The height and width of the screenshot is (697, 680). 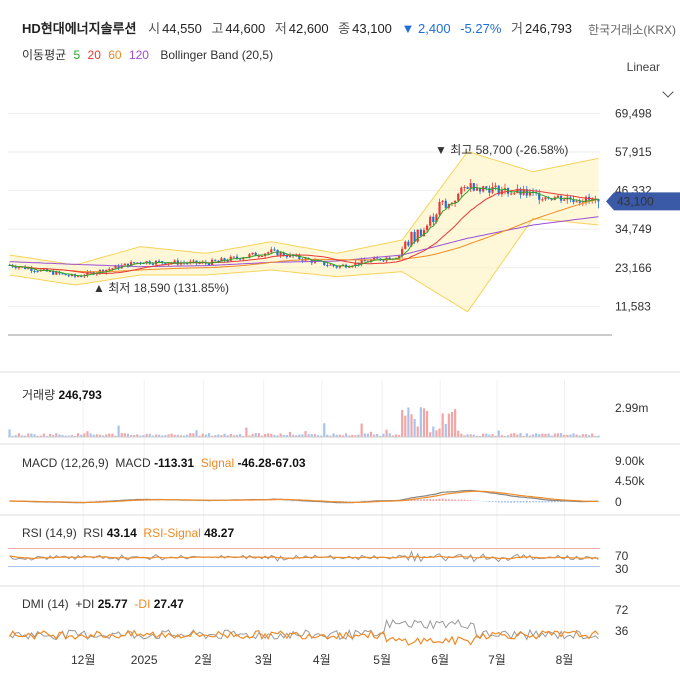 What do you see at coordinates (622, 556) in the screenshot?
I see `rsi-axis-tick-label: 70` at bounding box center [622, 556].